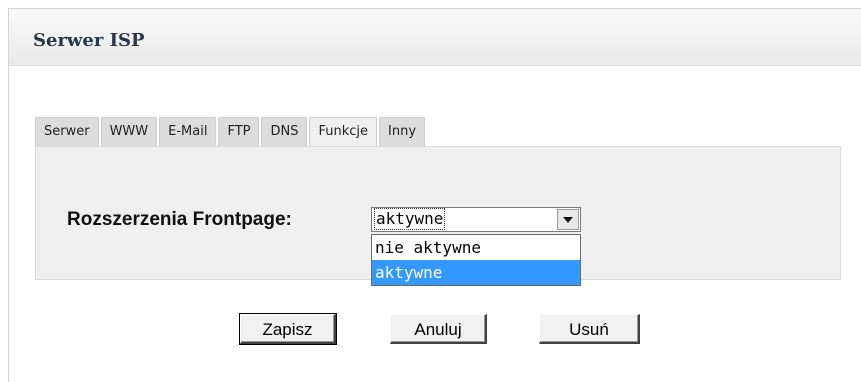  What do you see at coordinates (239, 131) in the screenshot?
I see `tab-ftp: FTP` at bounding box center [239, 131].